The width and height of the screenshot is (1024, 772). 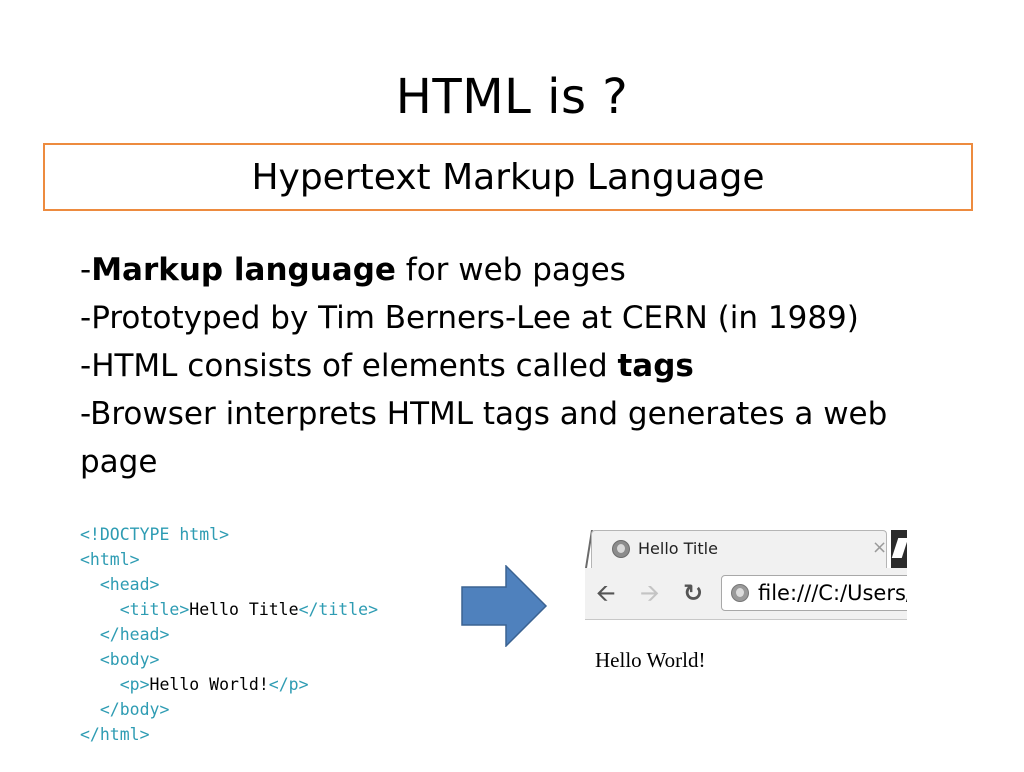 I want to click on bullet-bold: tags, so click(x=655, y=366).